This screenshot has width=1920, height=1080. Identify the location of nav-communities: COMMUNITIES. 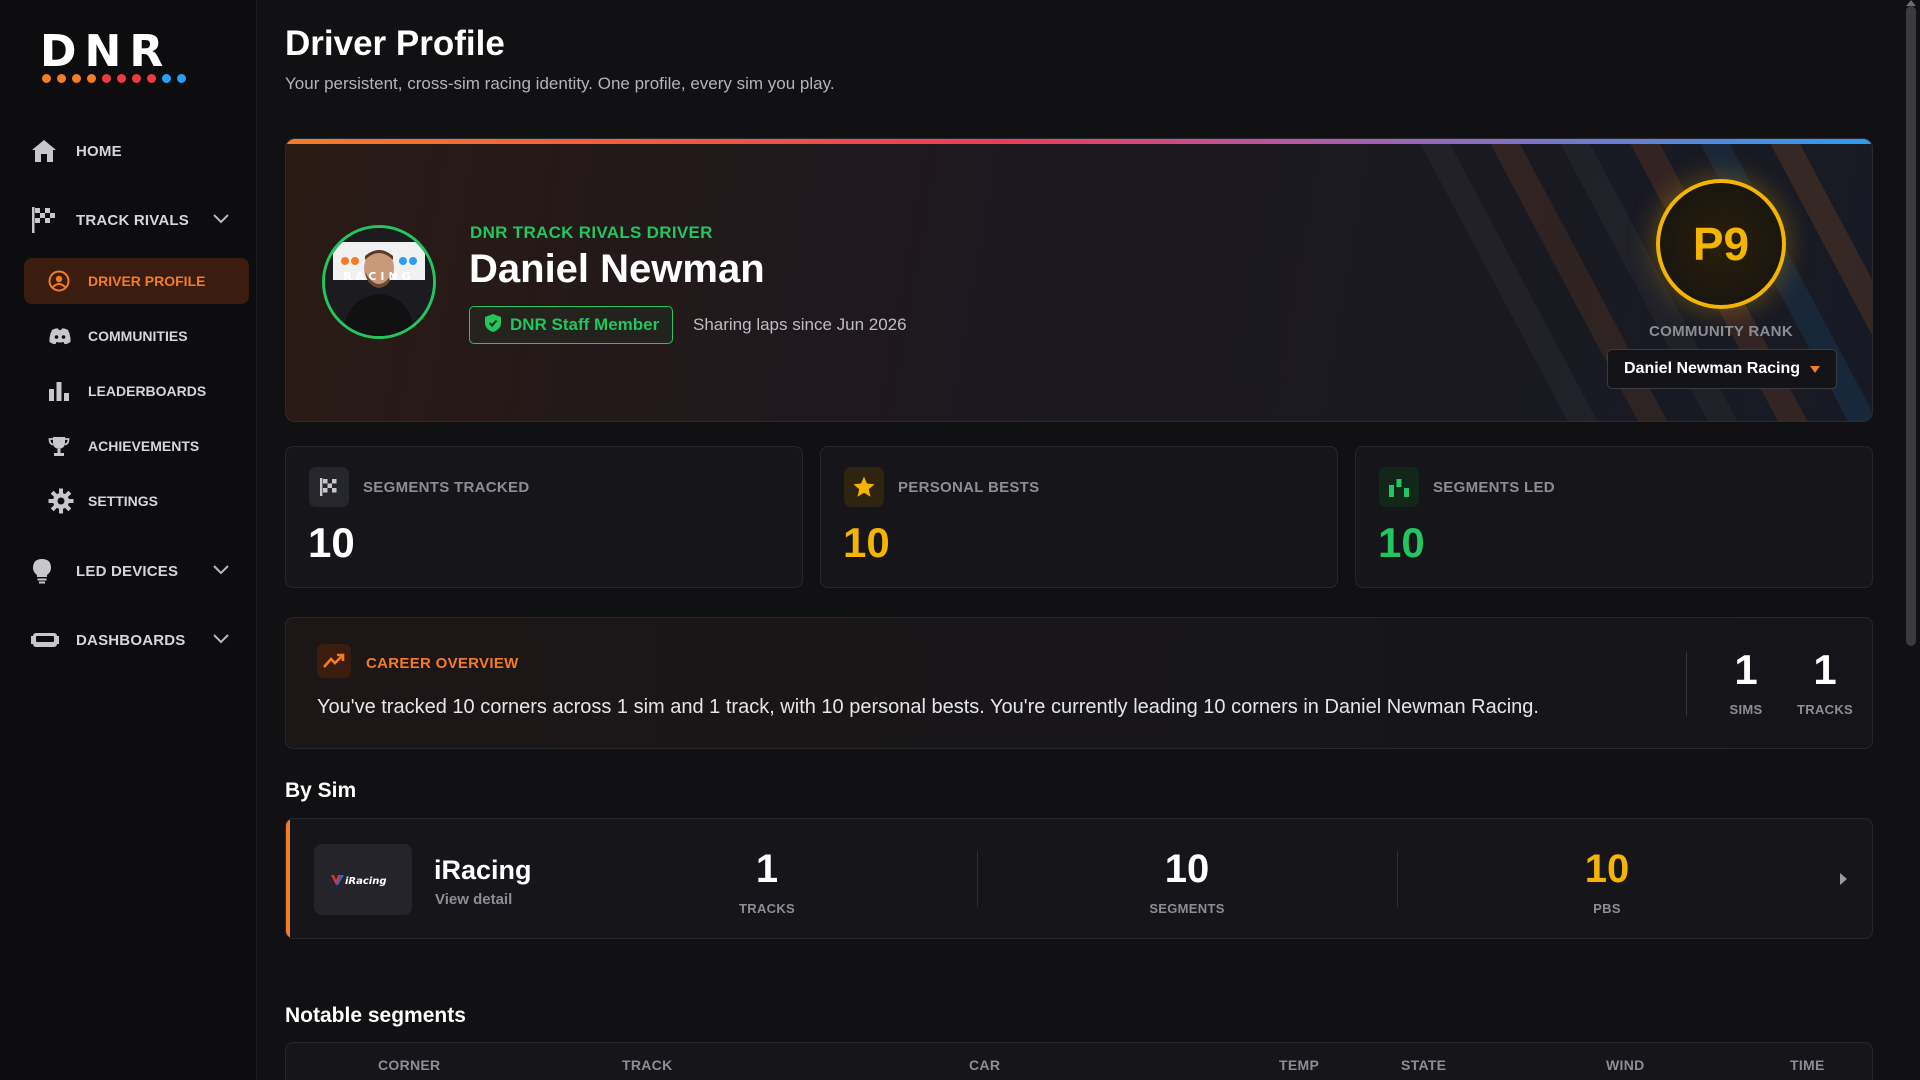
(136, 336).